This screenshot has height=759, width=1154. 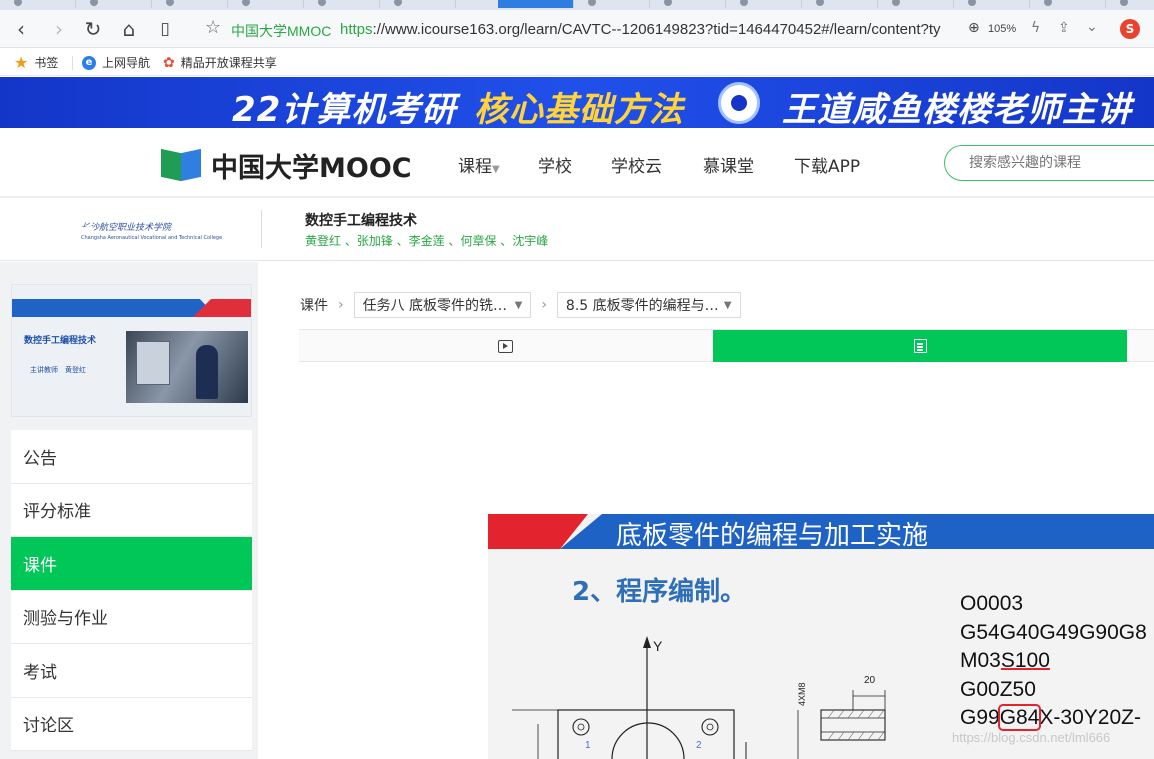 I want to click on code-highlight-underline: S100, so click(x=1025, y=660).